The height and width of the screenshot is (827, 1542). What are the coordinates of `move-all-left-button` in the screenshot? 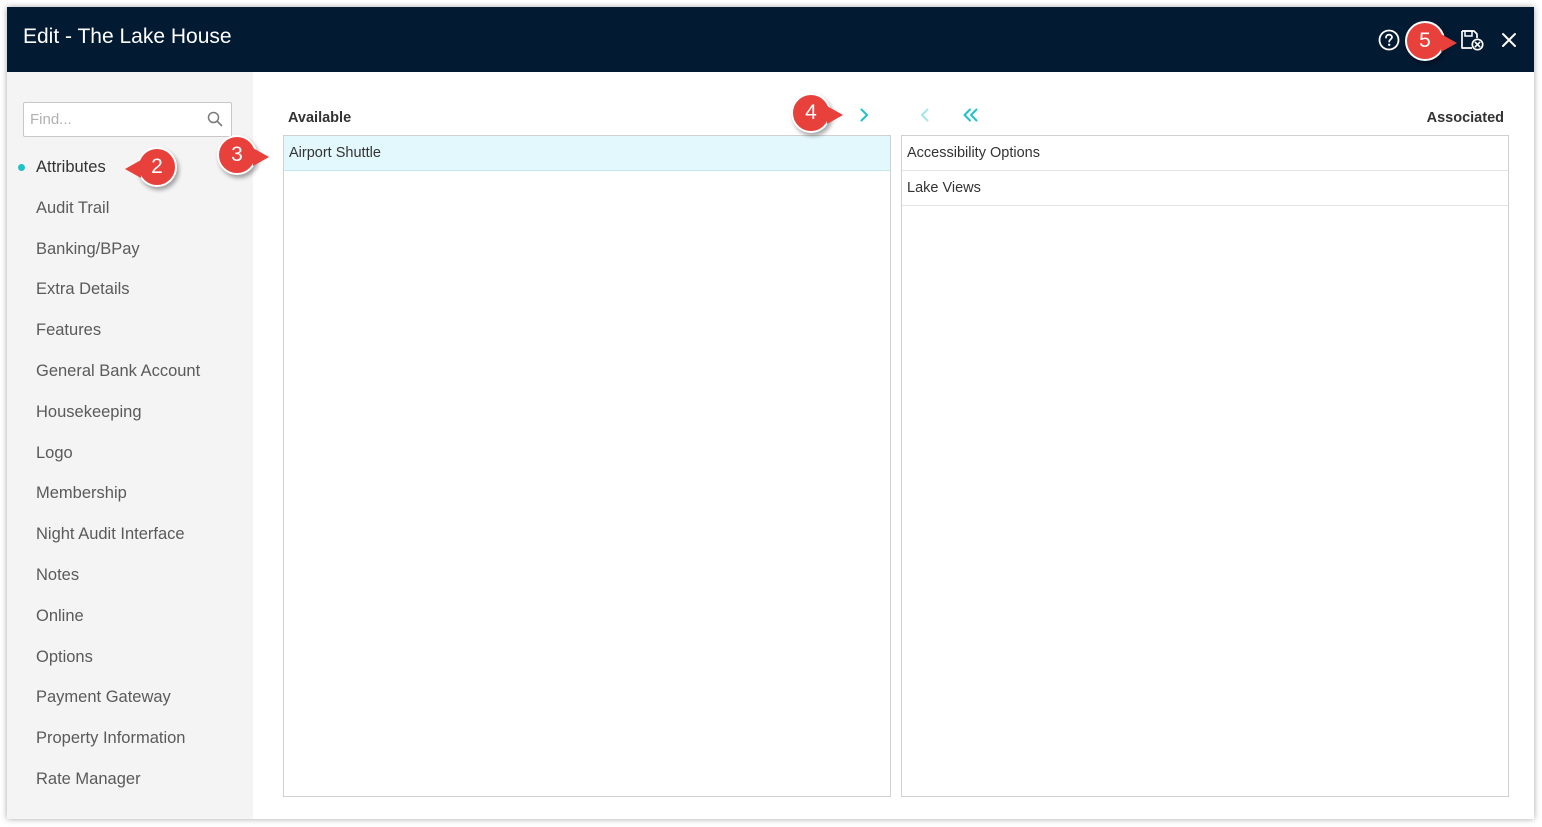 It's located at (971, 115).